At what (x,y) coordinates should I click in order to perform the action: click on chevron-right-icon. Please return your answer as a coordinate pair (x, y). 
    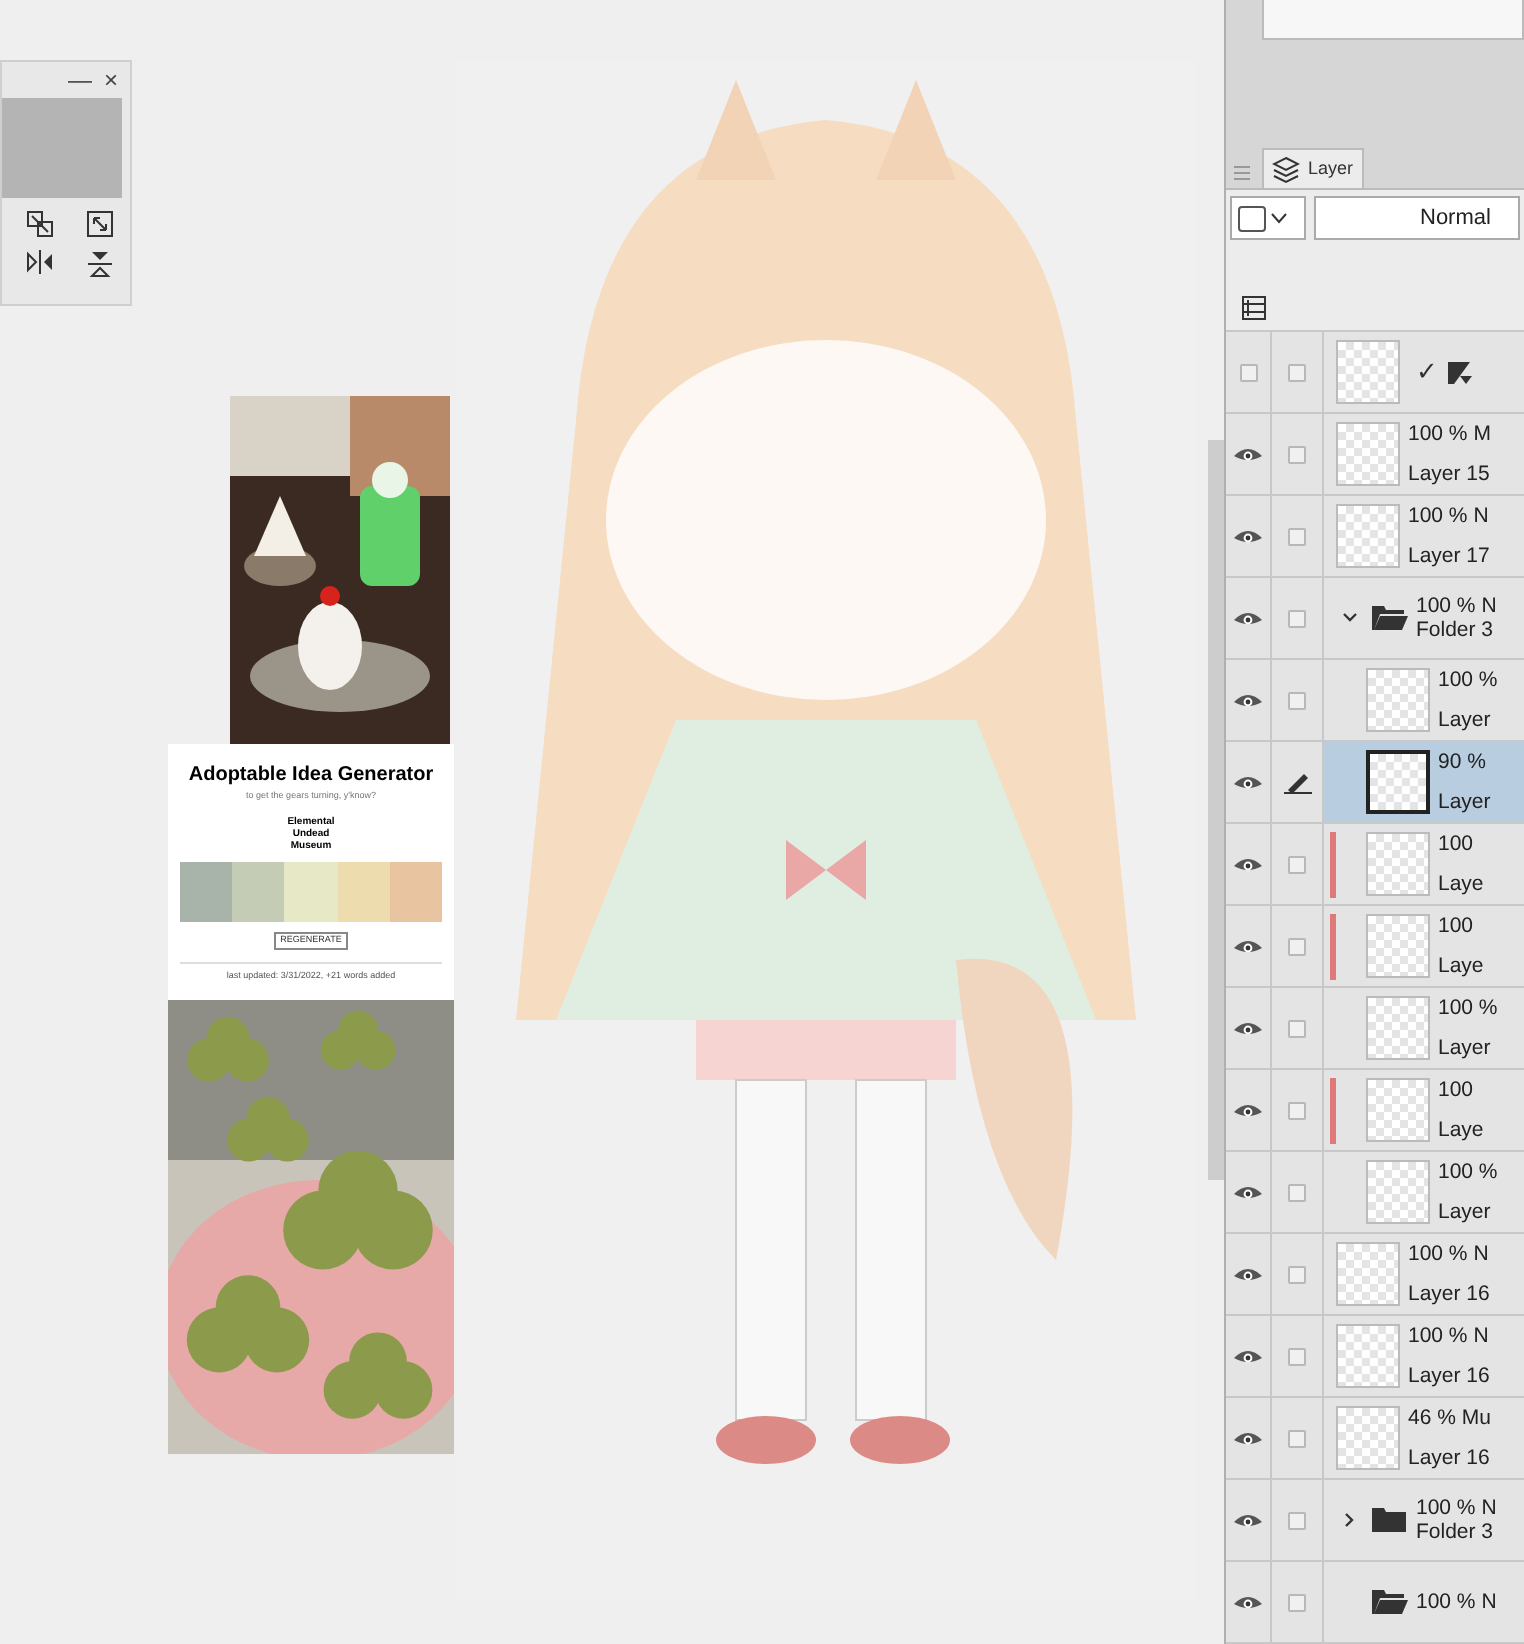
    Looking at the image, I should click on (1350, 1520).